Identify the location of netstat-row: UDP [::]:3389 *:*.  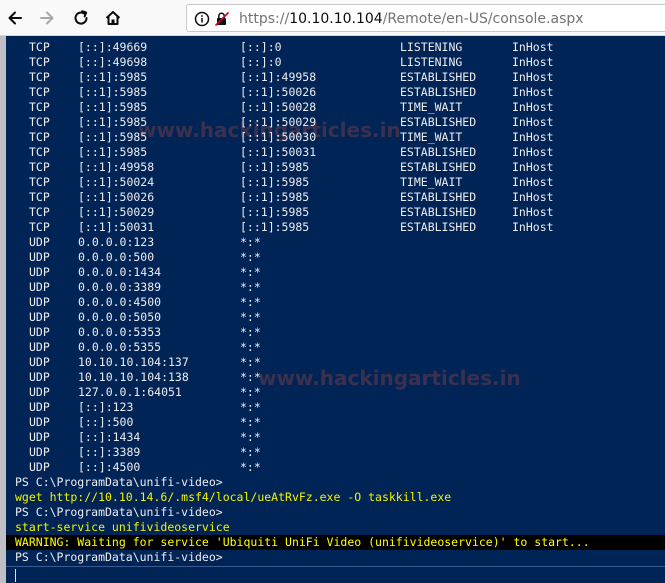
(335, 452).